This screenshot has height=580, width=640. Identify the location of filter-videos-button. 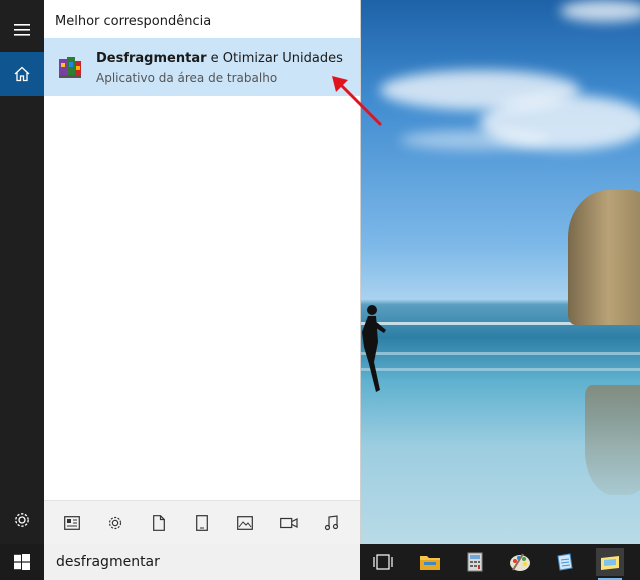
(289, 523).